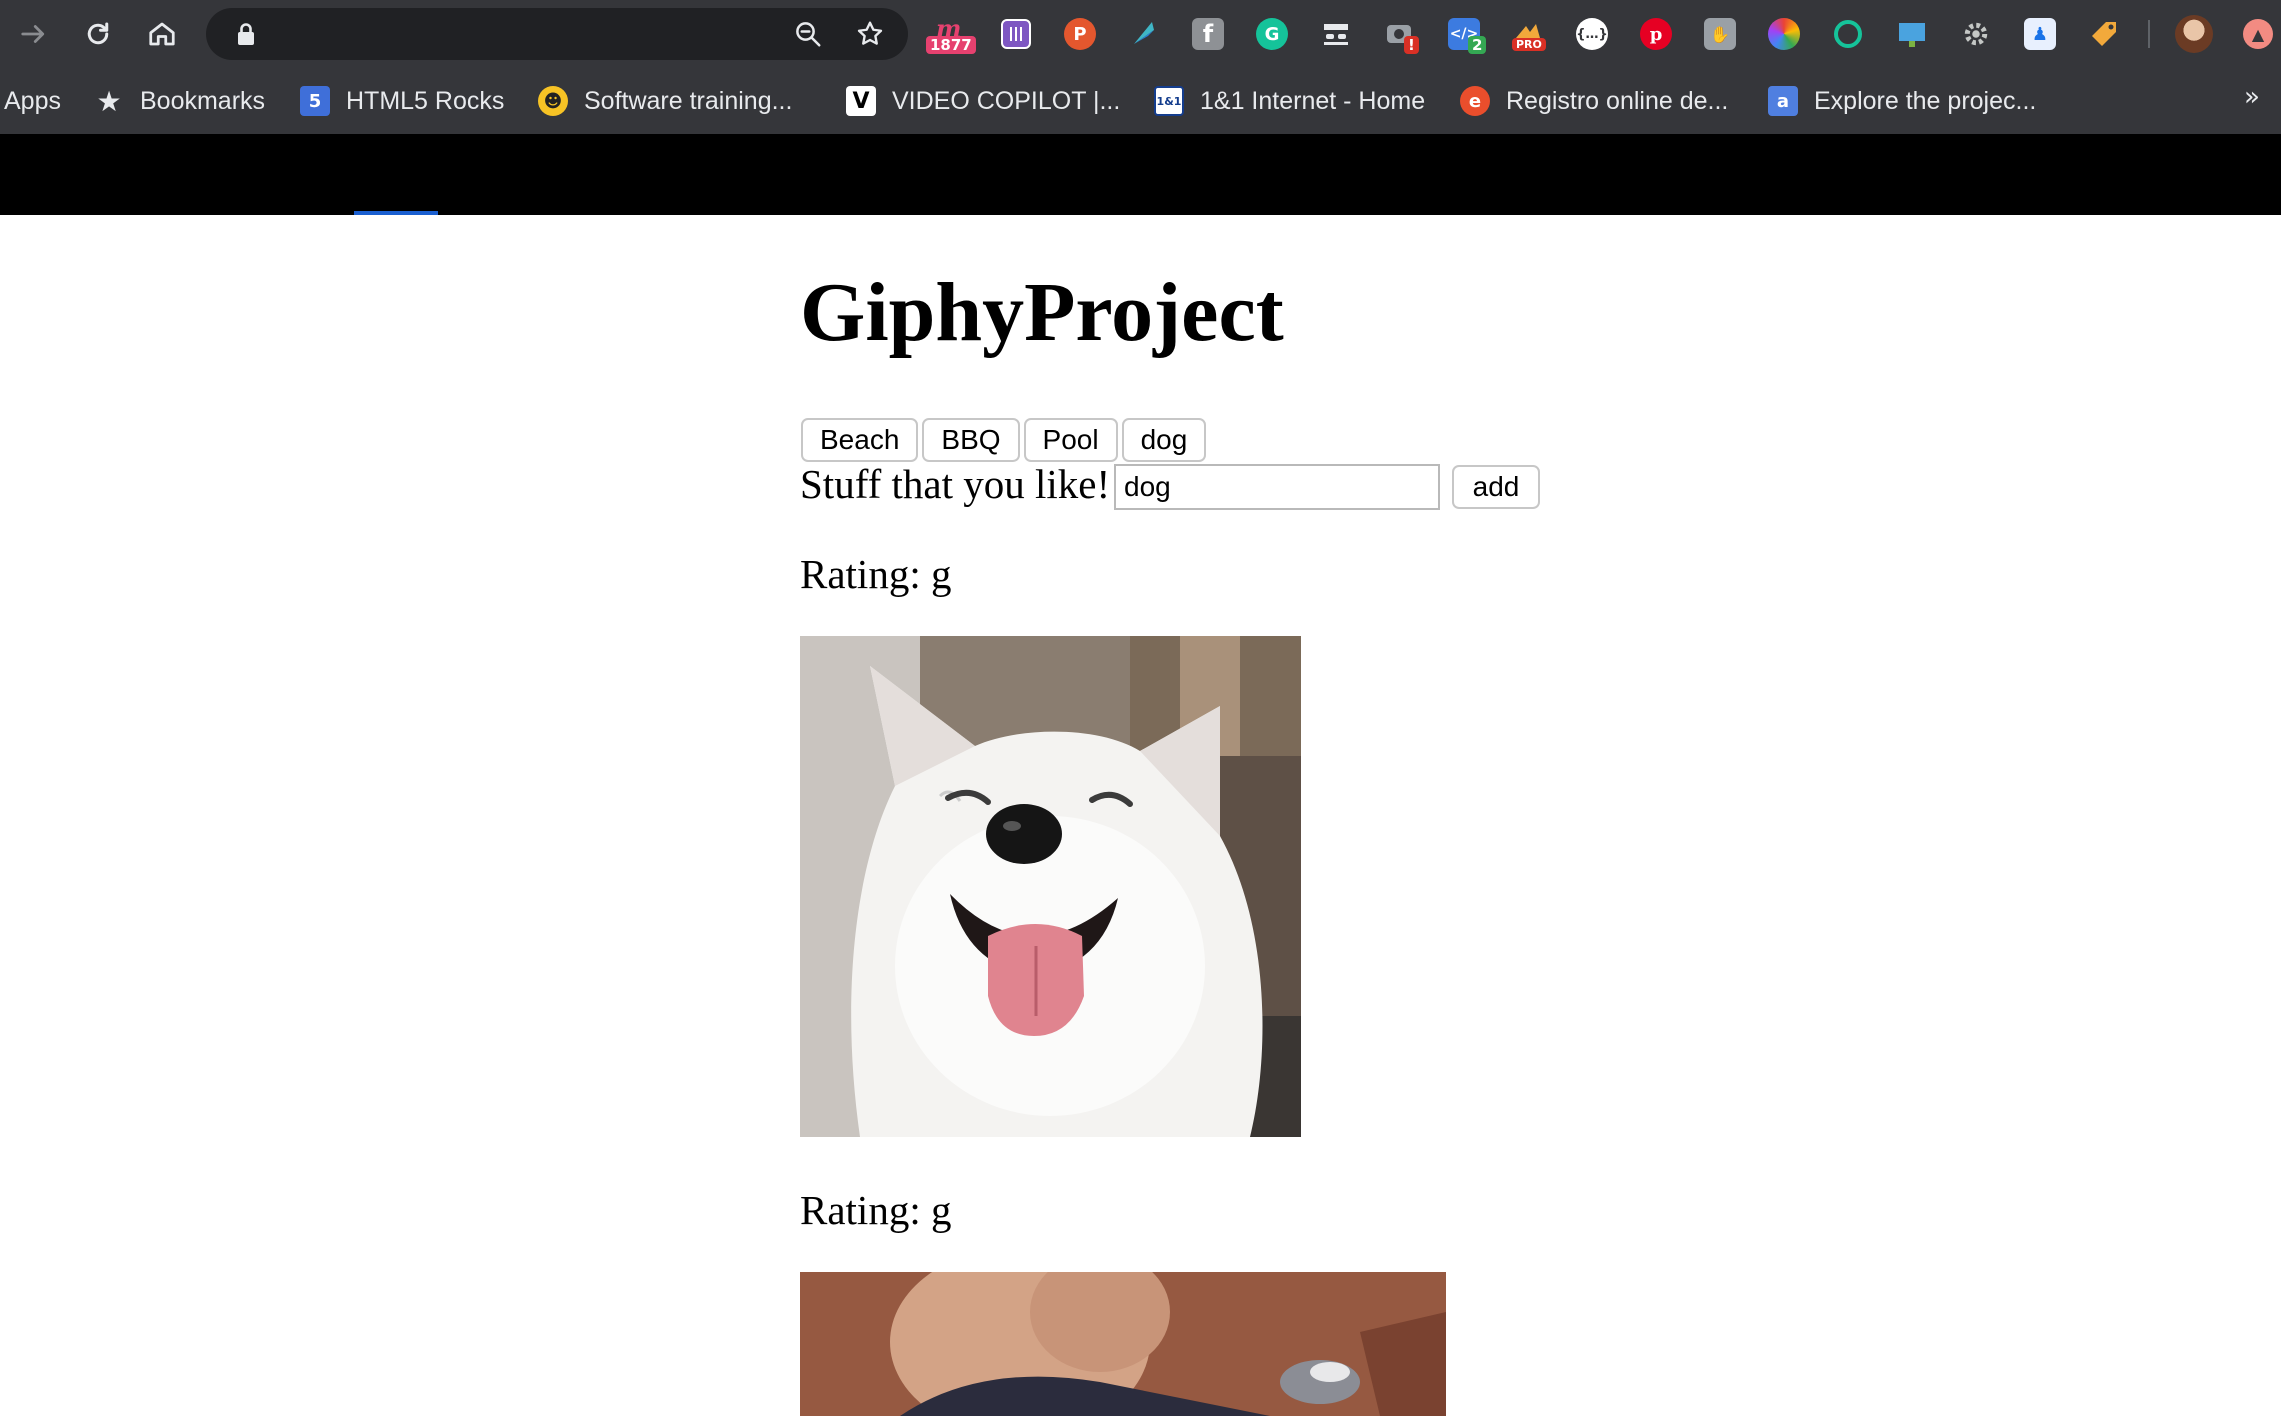  What do you see at coordinates (98, 34) in the screenshot?
I see `reload-icon` at bounding box center [98, 34].